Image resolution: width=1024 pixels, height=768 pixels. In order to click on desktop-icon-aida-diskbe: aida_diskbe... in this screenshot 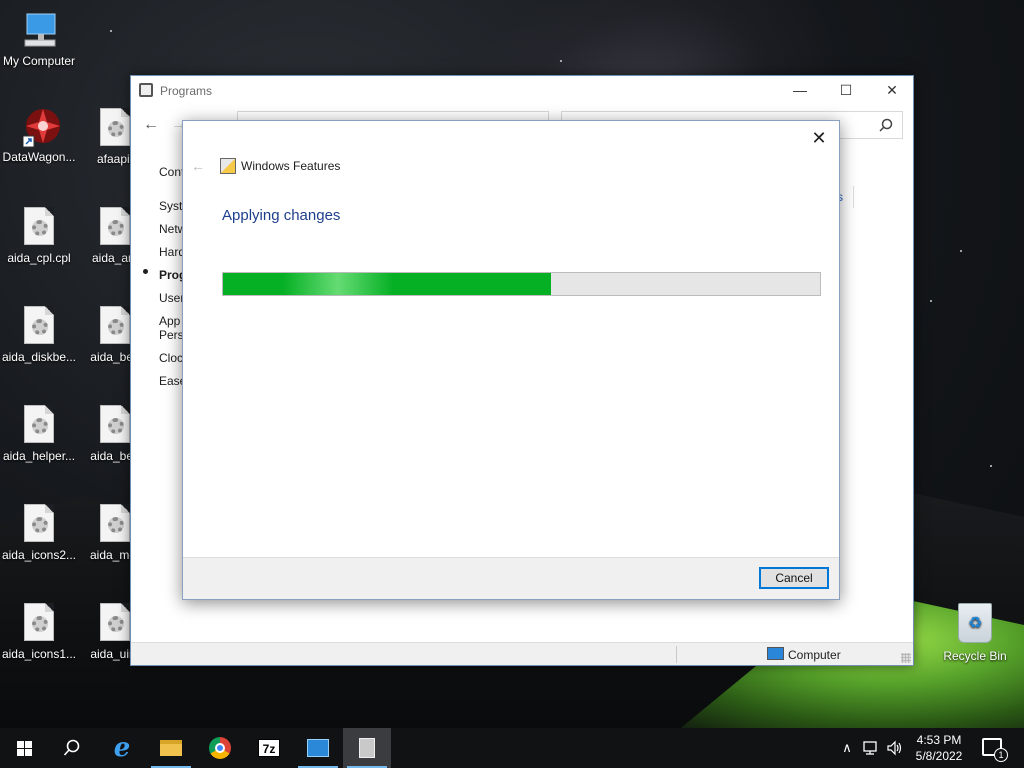, I will do `click(39, 335)`.